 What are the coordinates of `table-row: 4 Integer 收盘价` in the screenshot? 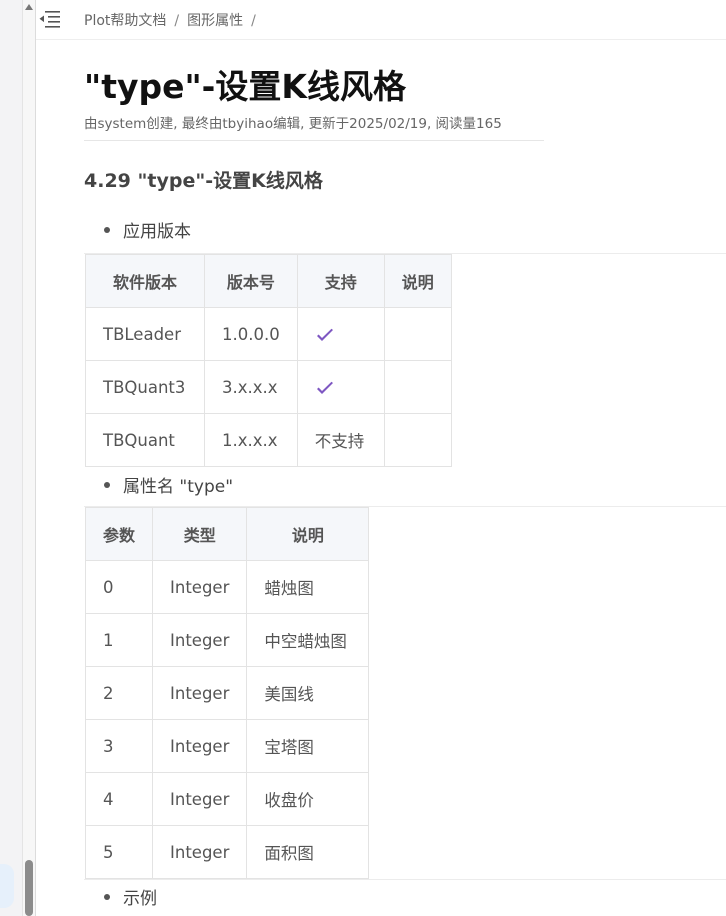 It's located at (227, 799).